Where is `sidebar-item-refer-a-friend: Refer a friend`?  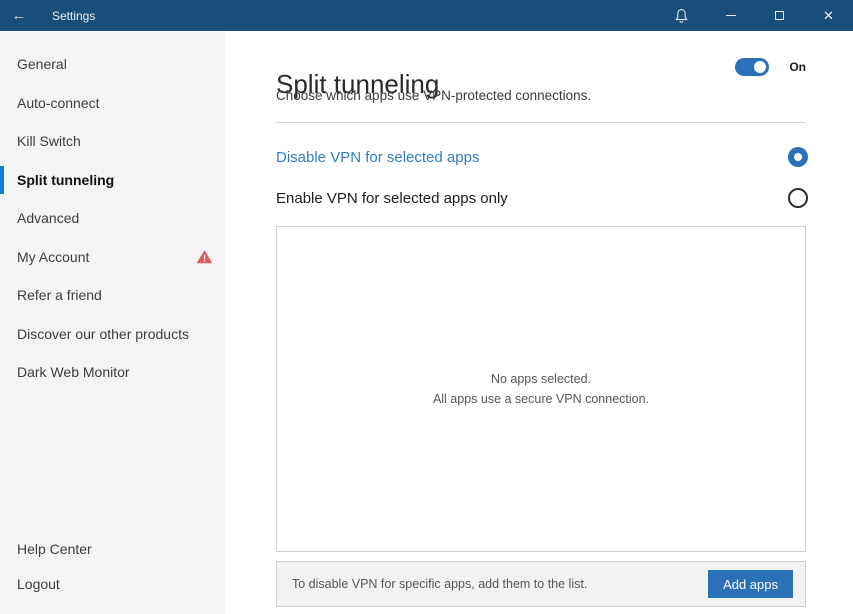
sidebar-item-refer-a-friend: Refer a friend is located at coordinates (112, 295).